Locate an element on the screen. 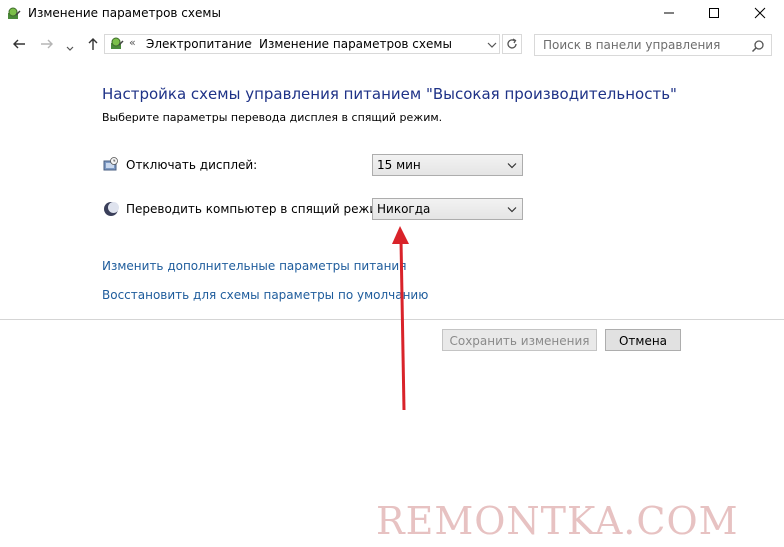  window-title: Изменение параметров схемы is located at coordinates (124, 13).